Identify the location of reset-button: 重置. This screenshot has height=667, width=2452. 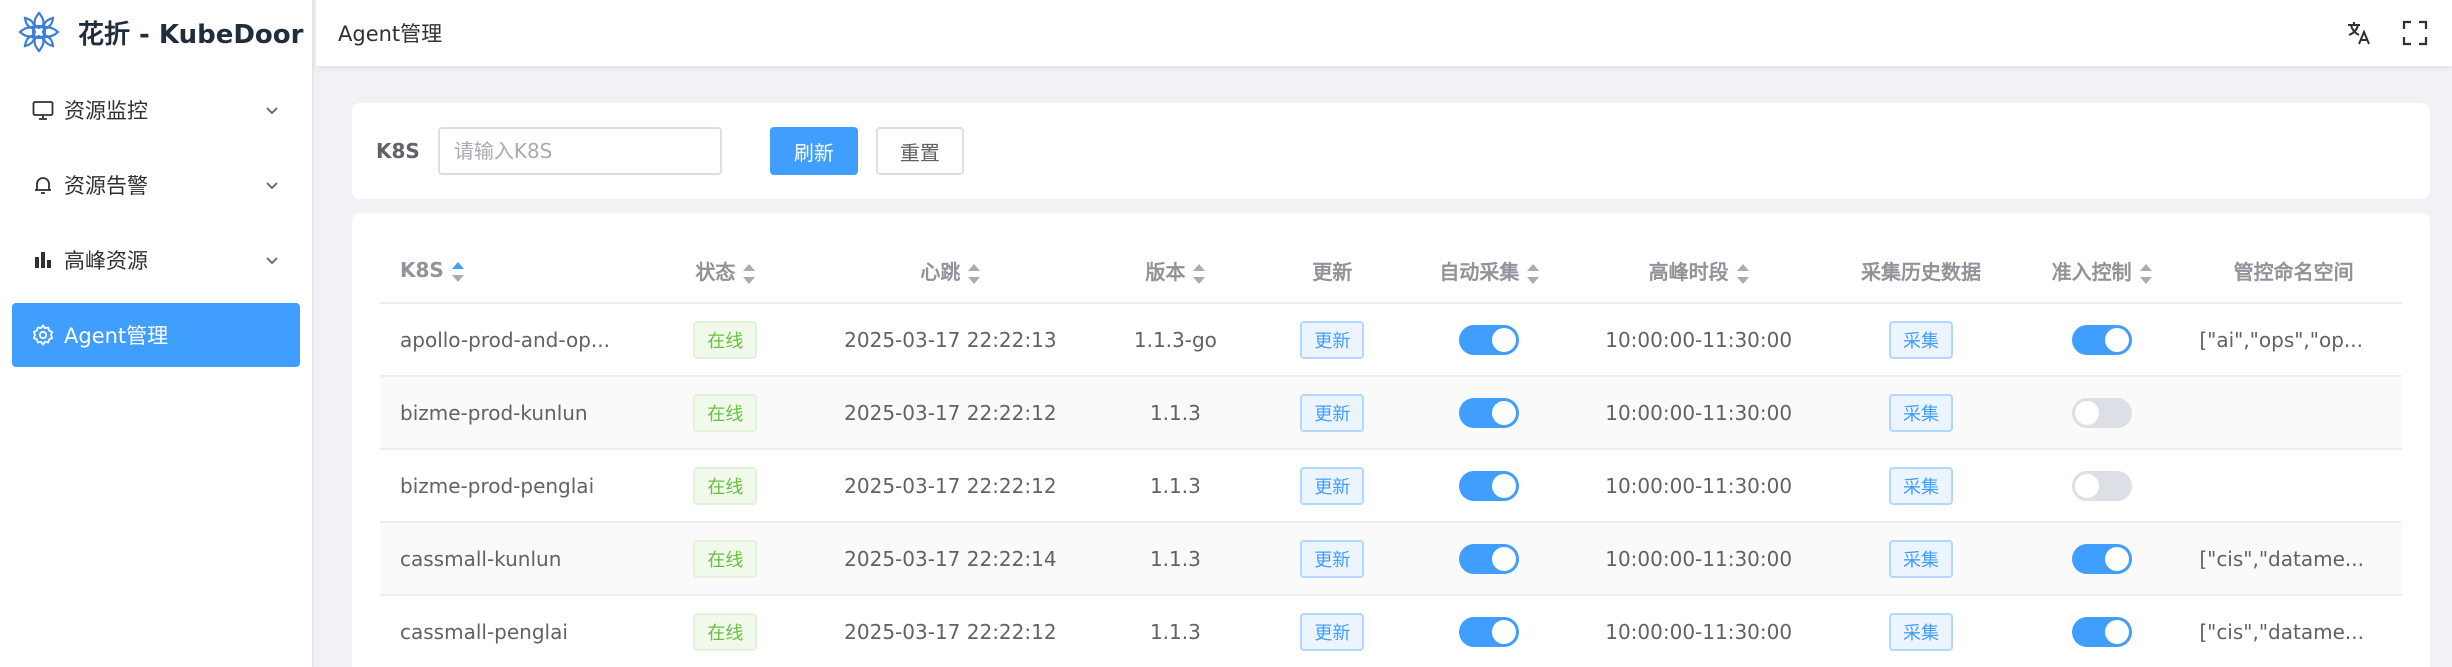
(919, 151).